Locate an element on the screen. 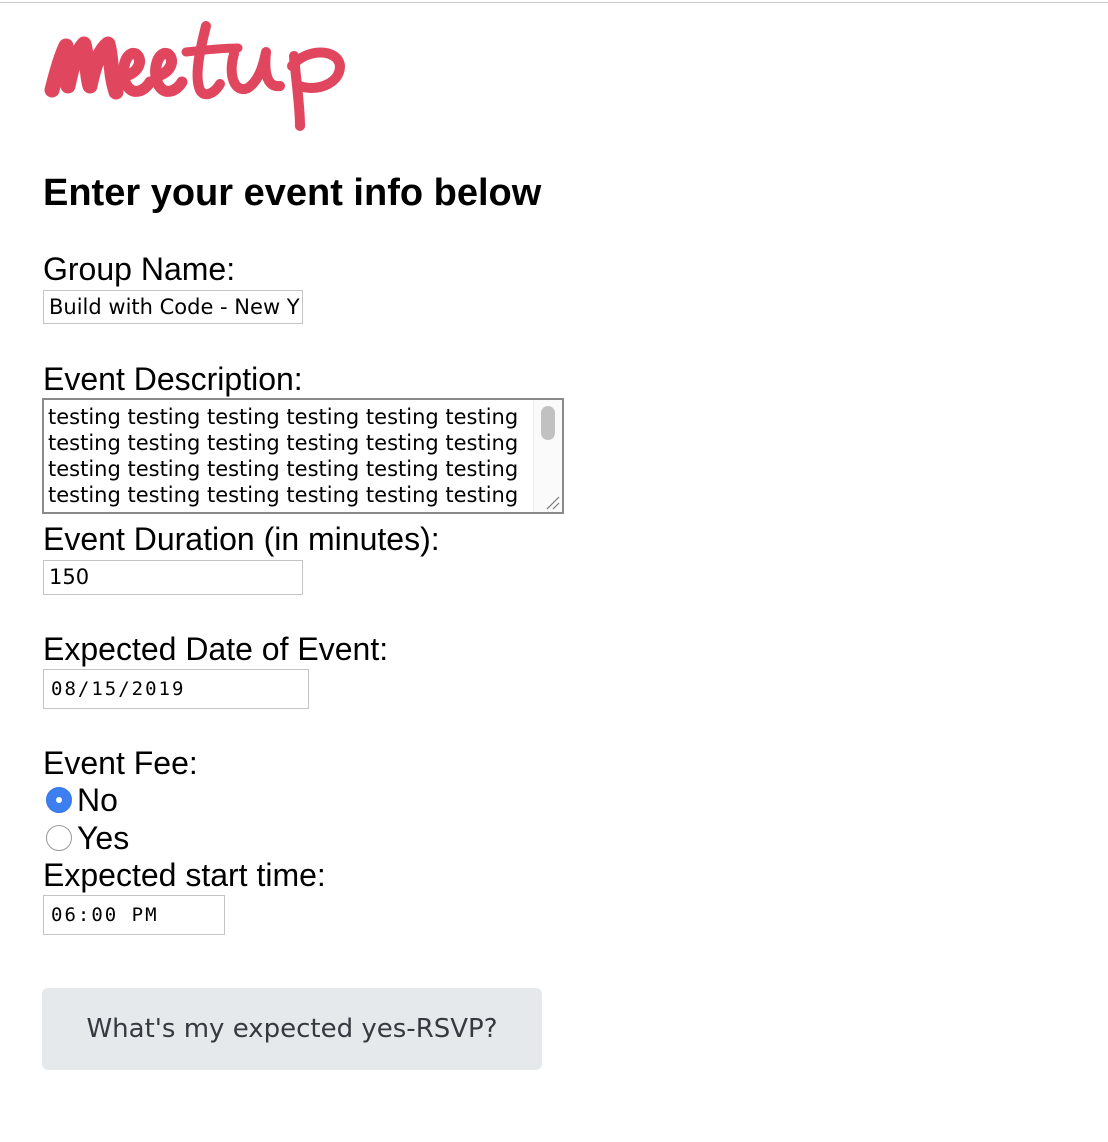  start-time-label: Expected start time: is located at coordinates (184, 875).